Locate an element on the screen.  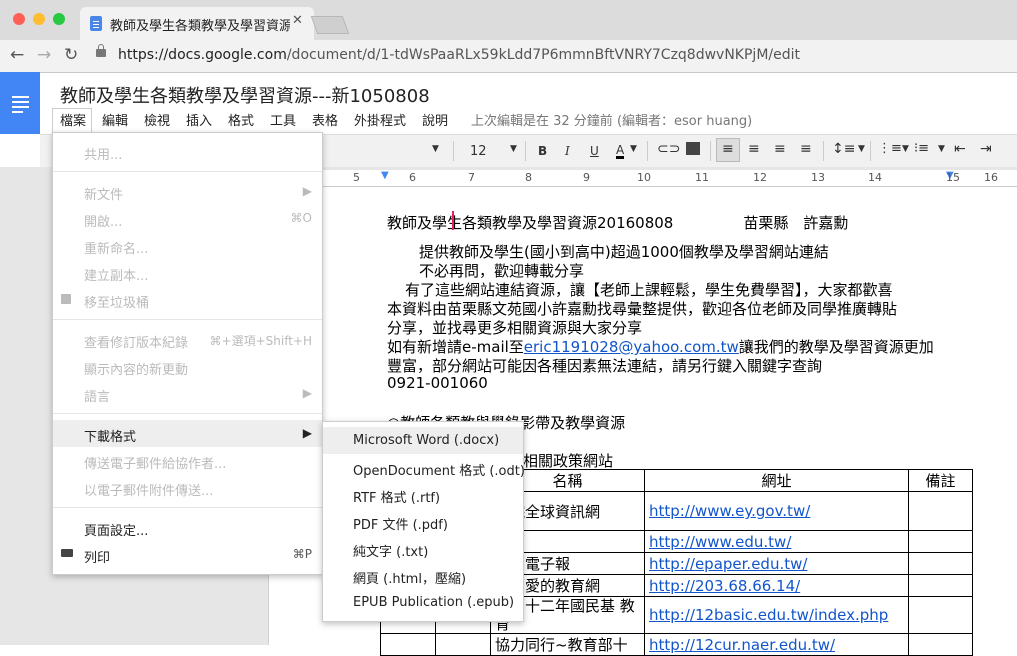
bulleted-list-dropdown-icon: ▼ is located at coordinates (941, 149).